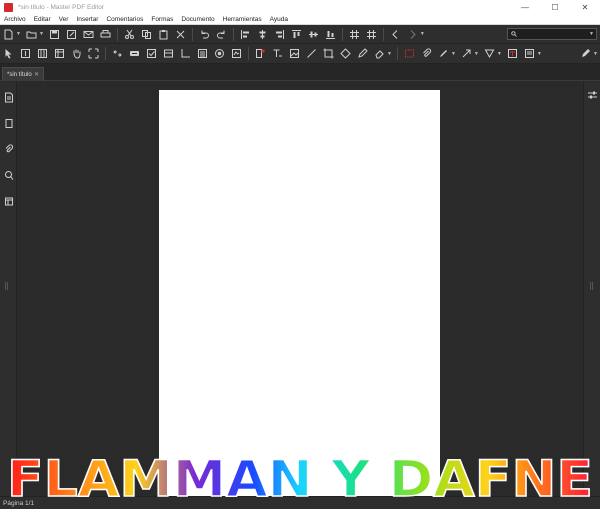  Describe the element at coordinates (512, 53) in the screenshot. I see `stamp-icon` at that location.